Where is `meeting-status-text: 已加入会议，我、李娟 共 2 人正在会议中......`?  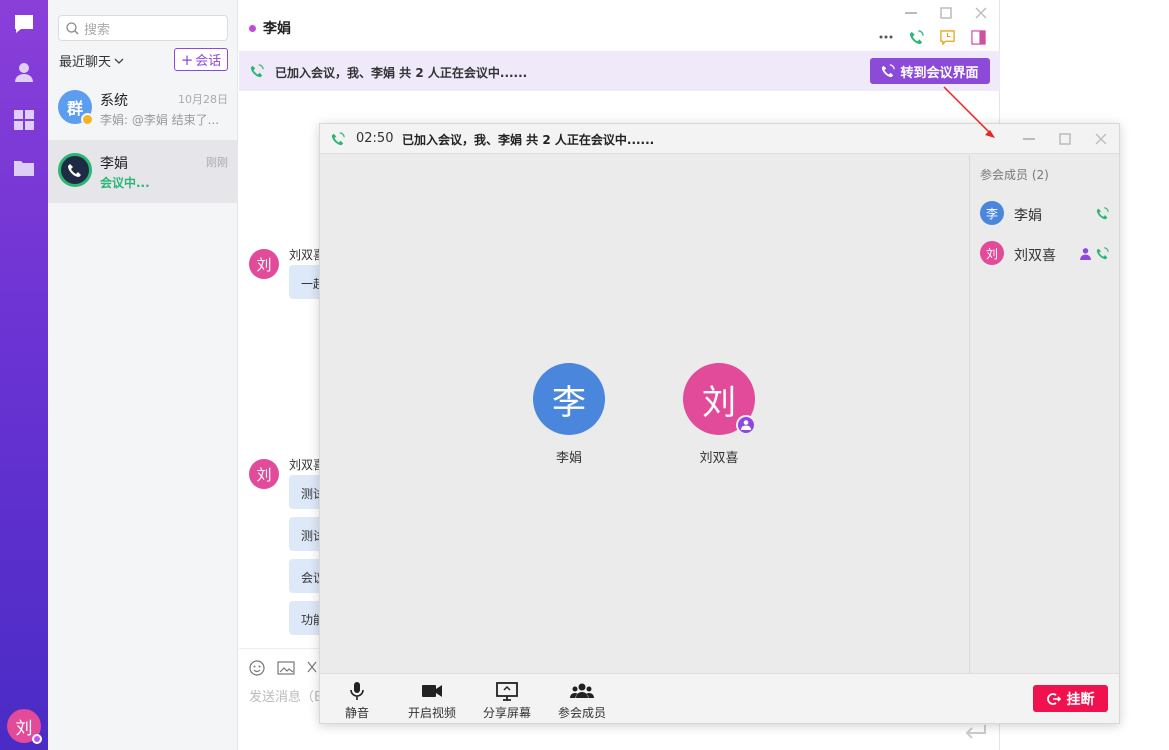 meeting-status-text: 已加入会议，我、李娟 共 2 人正在会议中...... is located at coordinates (528, 140).